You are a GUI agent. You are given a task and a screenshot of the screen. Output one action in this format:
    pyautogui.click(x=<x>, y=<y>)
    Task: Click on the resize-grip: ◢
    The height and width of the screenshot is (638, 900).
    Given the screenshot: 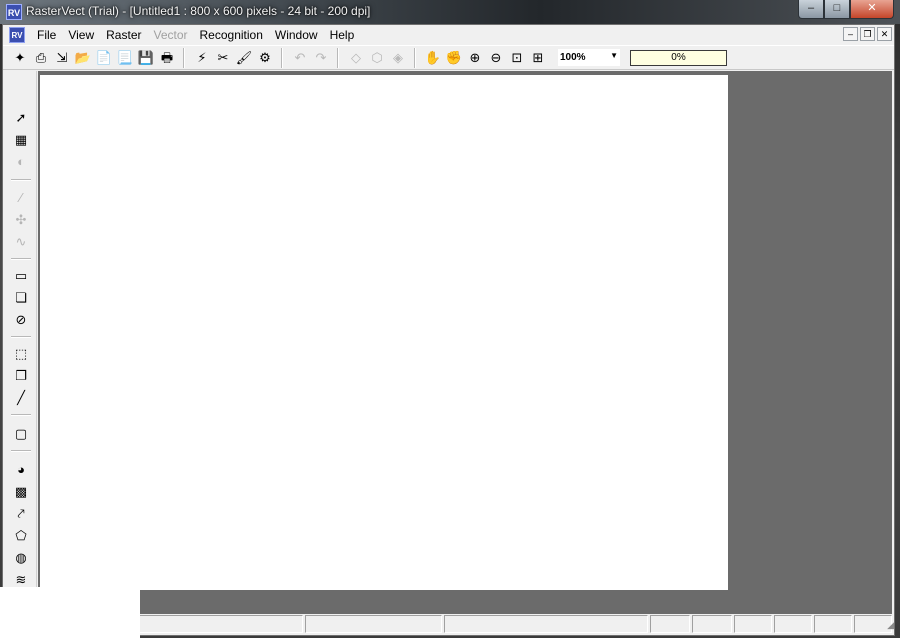 What is the action you would take?
    pyautogui.click(x=887, y=627)
    